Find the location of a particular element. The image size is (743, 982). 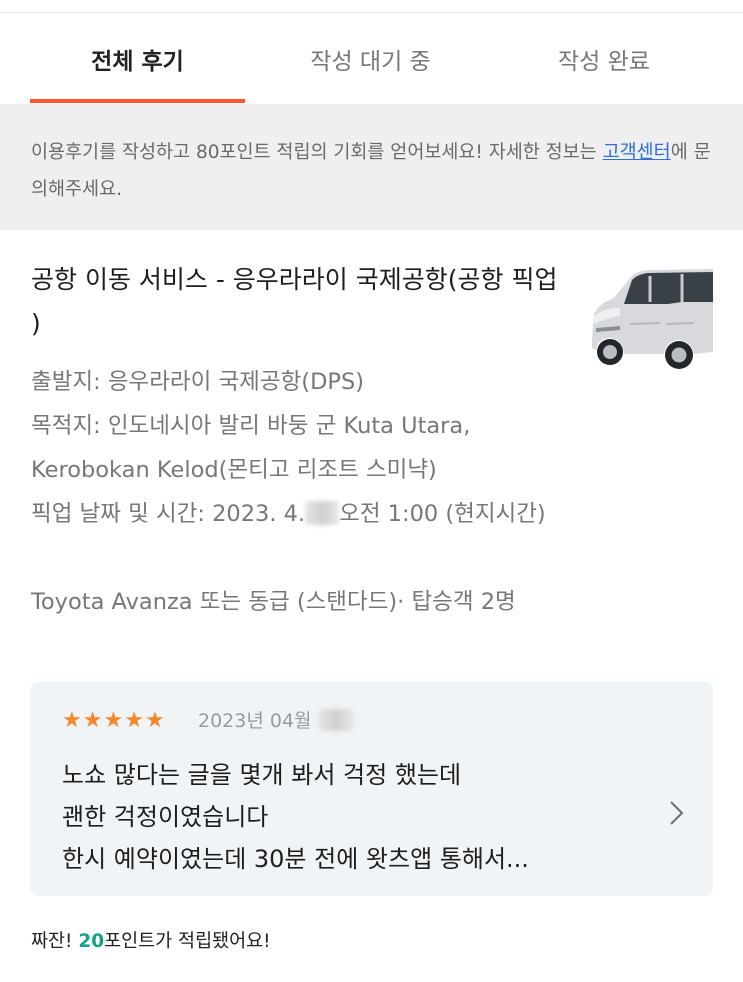

tab-pending-reviews: 작성 대기 중 is located at coordinates (370, 58).